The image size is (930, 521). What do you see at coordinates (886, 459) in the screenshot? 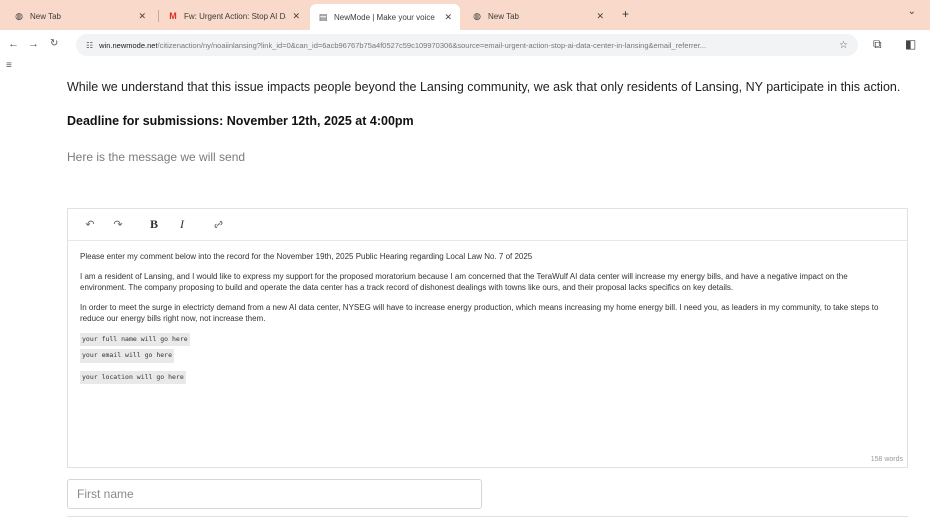
I see `word-count: 158 words` at bounding box center [886, 459].